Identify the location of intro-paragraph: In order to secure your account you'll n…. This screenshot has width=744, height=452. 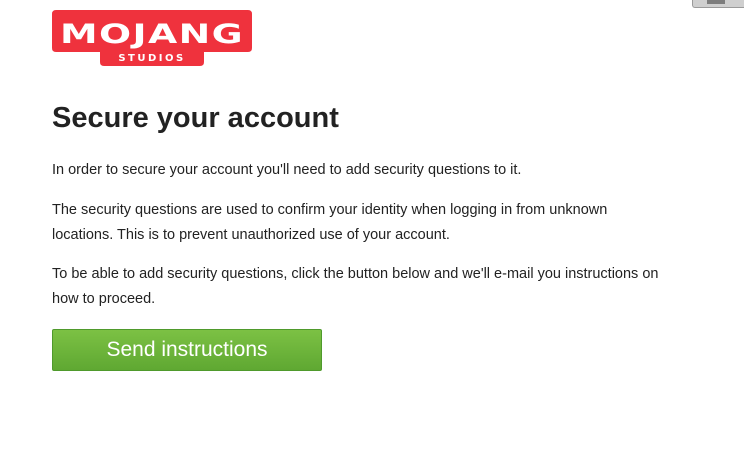
(287, 170).